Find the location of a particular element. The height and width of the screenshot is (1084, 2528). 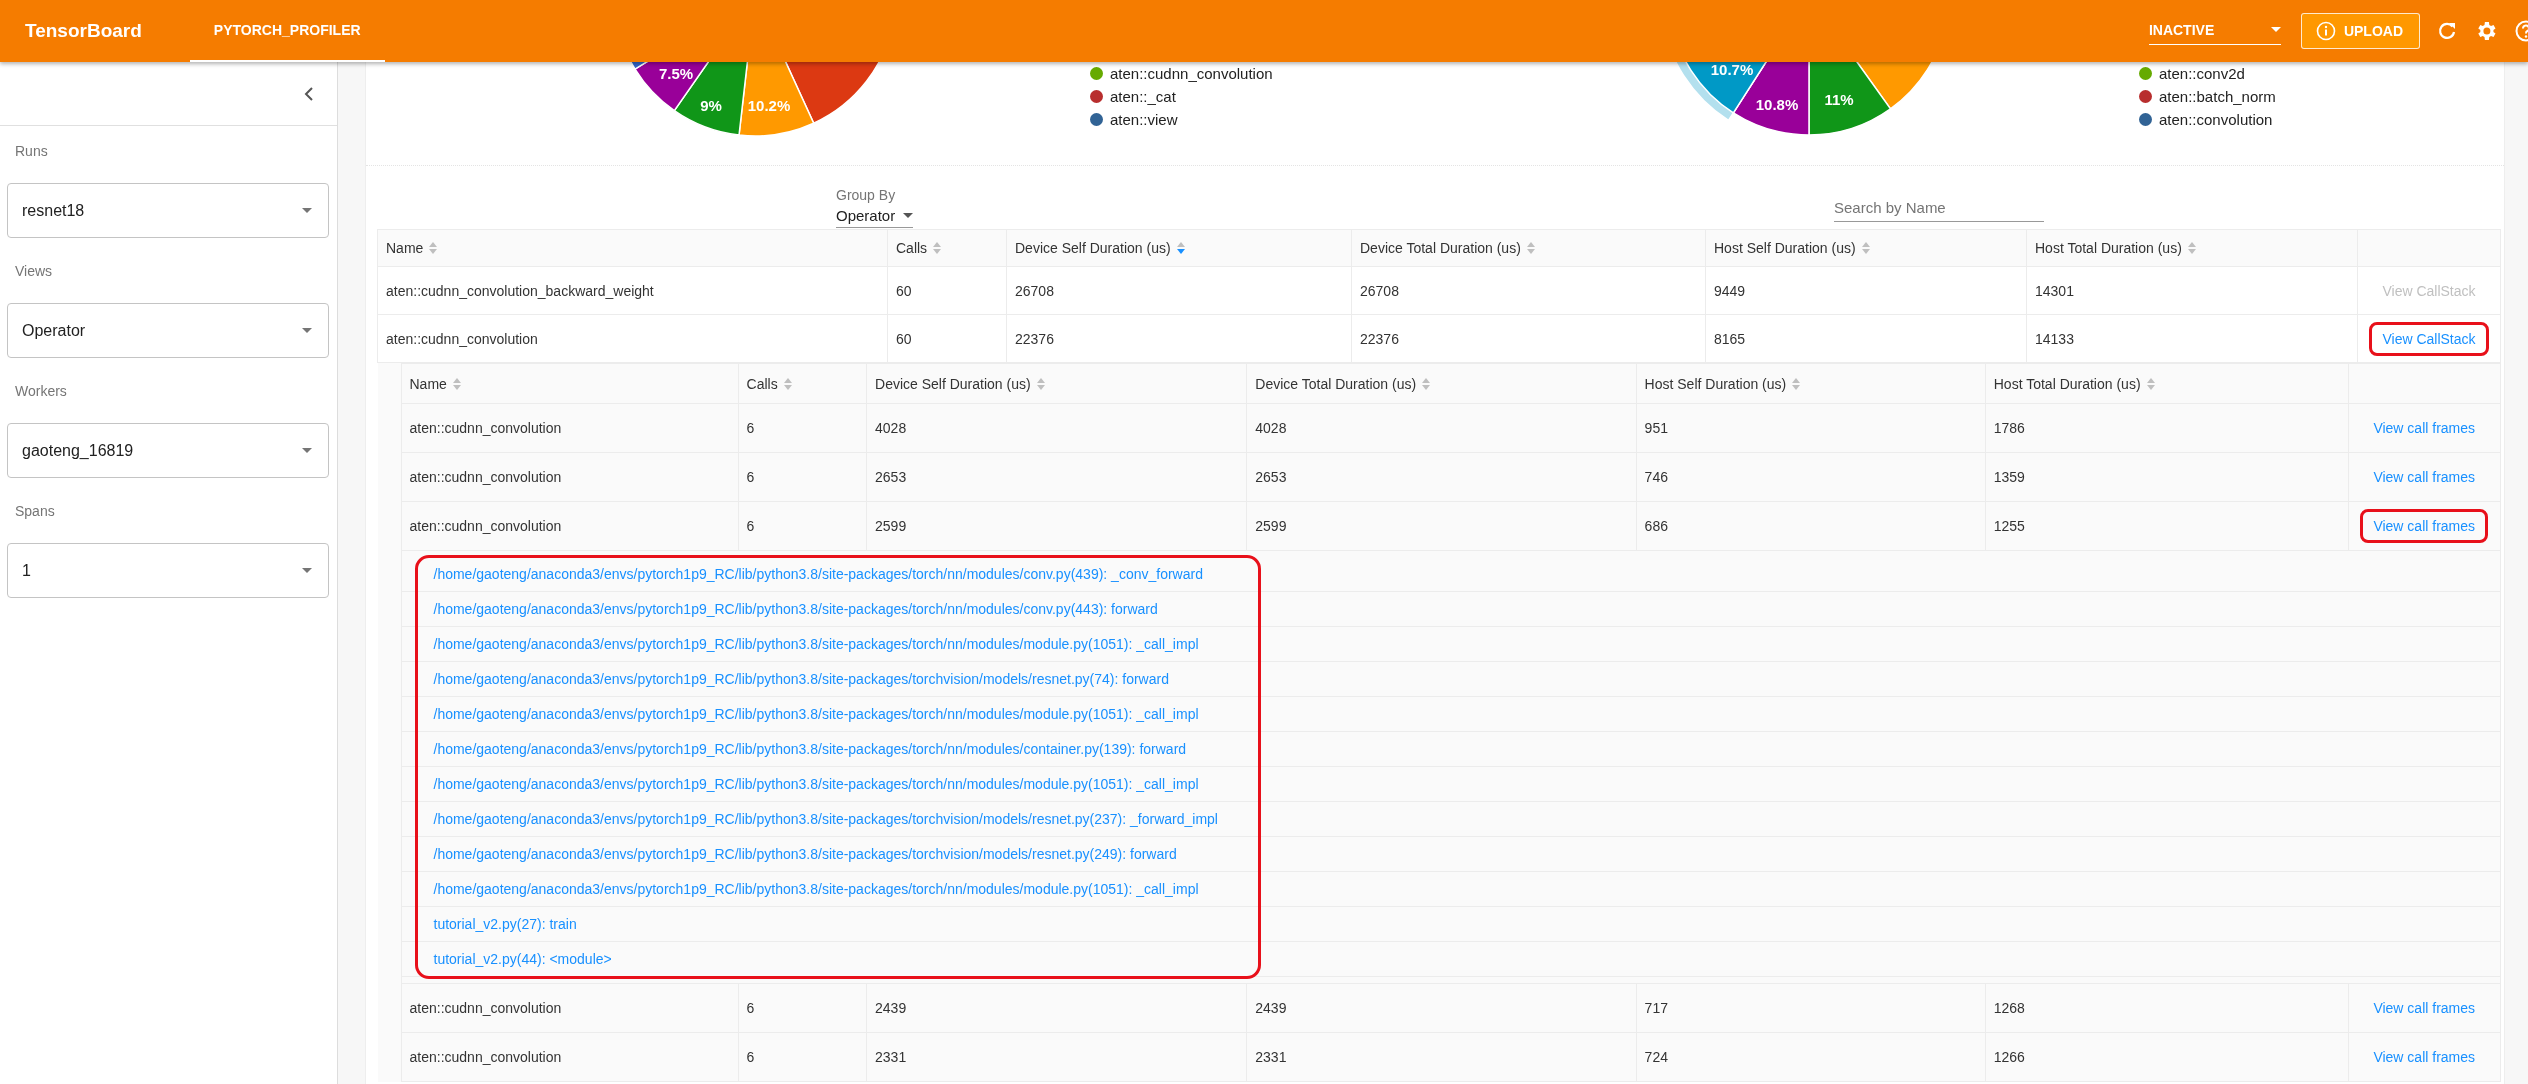

table-cell: 724 is located at coordinates (1811, 1057).